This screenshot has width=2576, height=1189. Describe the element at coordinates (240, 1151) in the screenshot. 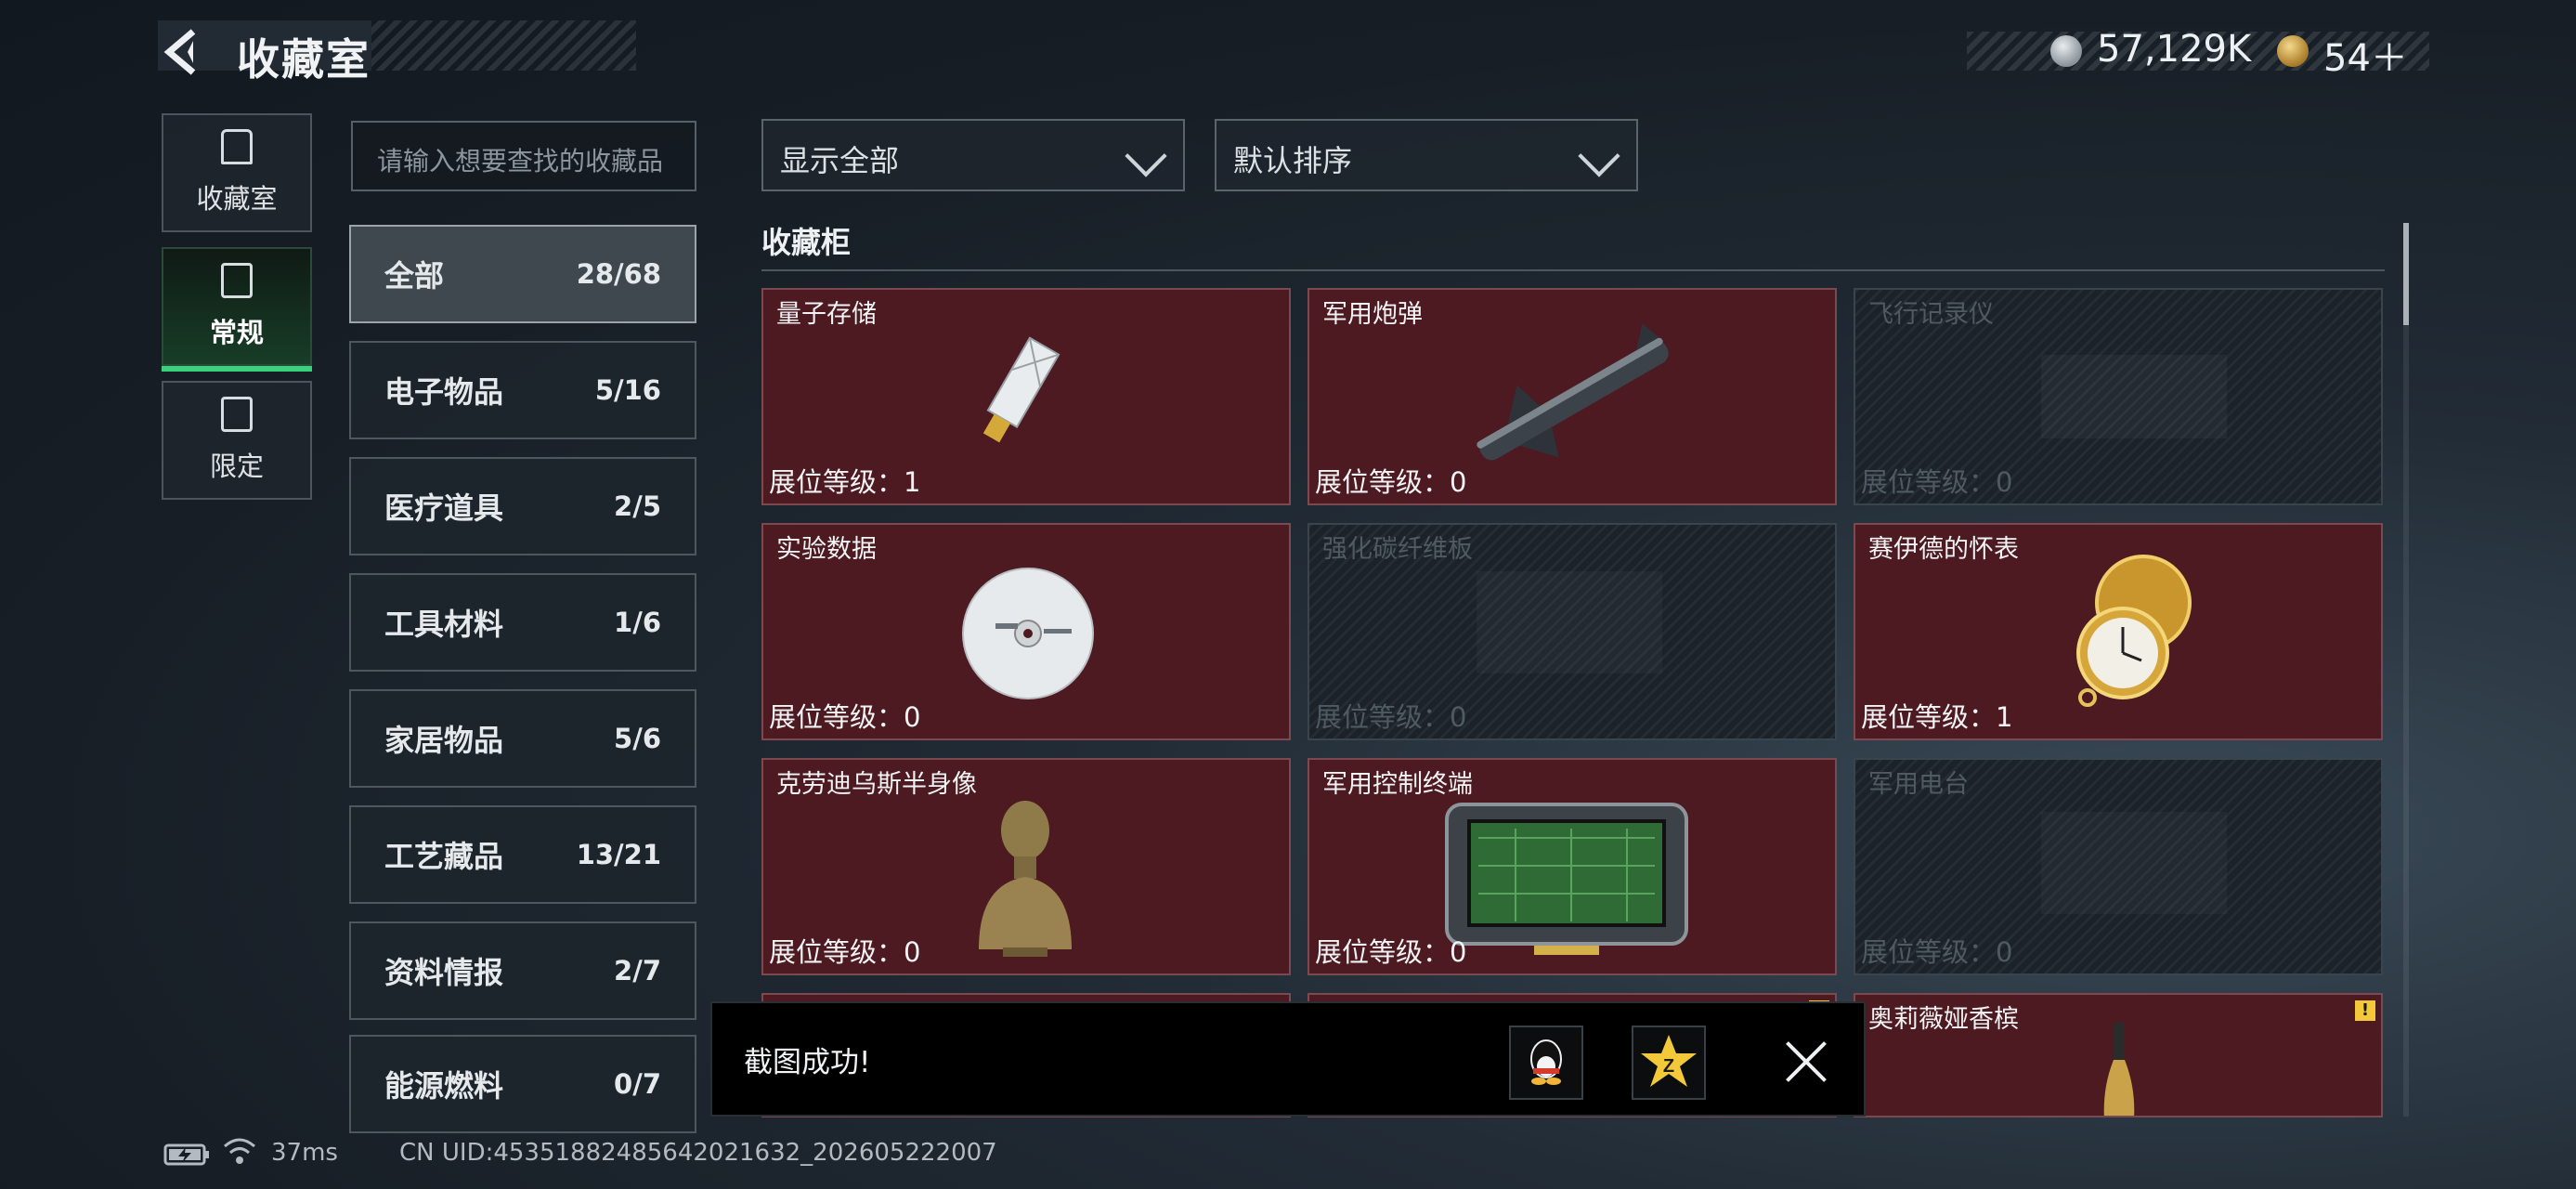

I see `wifi-icon` at that location.